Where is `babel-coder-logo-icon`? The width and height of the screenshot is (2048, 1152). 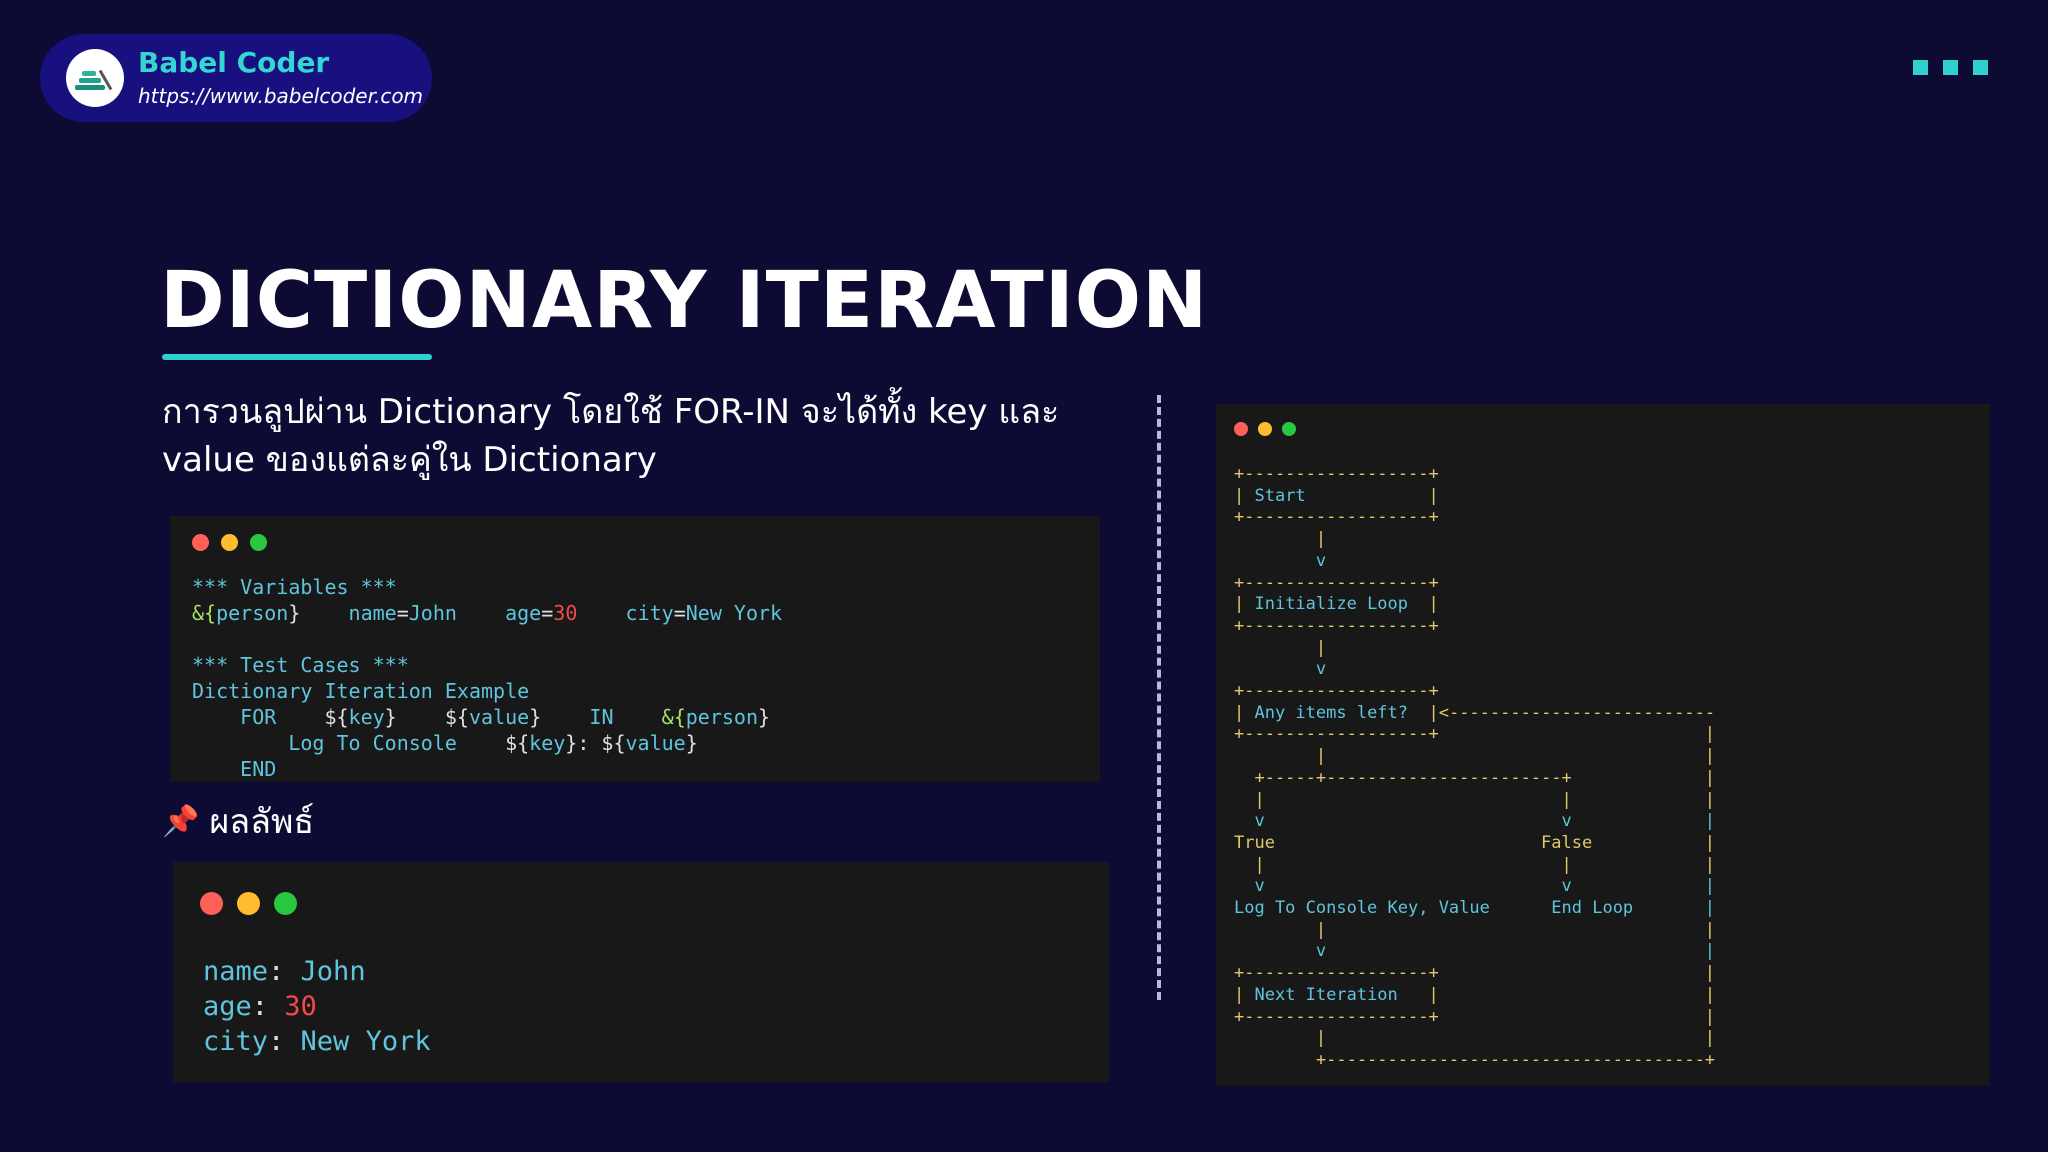
babel-coder-logo-icon is located at coordinates (95, 78).